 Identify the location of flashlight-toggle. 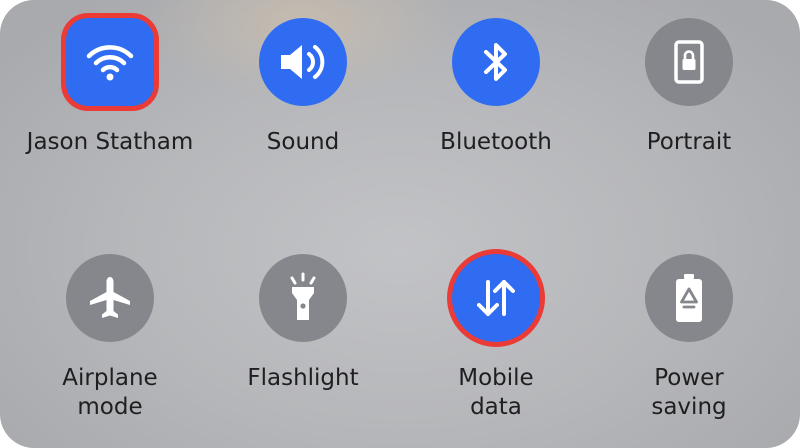
(303, 298).